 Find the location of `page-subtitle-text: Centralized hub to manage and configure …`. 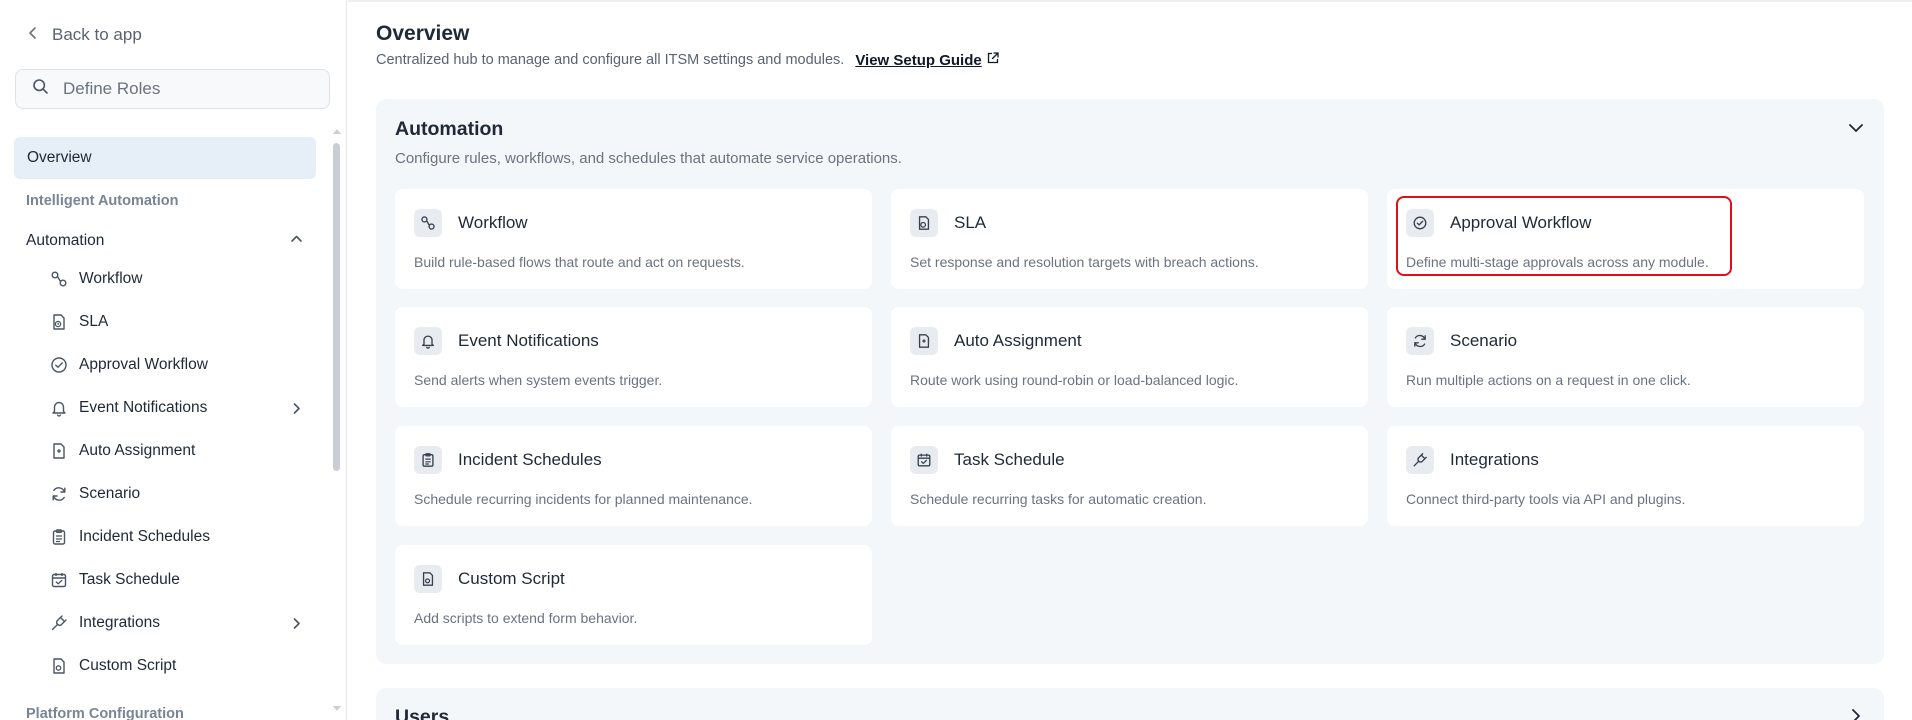

page-subtitle-text: Centralized hub to manage and configure … is located at coordinates (610, 60).